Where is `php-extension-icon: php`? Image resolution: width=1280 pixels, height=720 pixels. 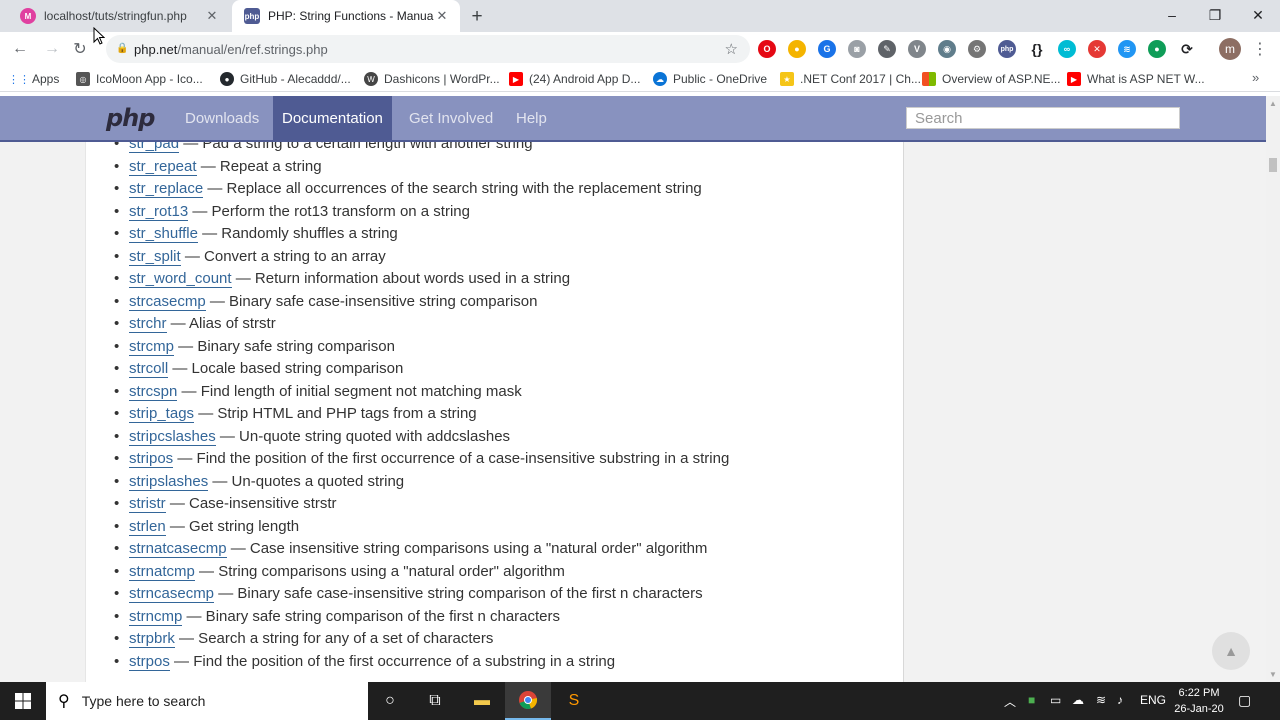
php-extension-icon: php is located at coordinates (1007, 49).